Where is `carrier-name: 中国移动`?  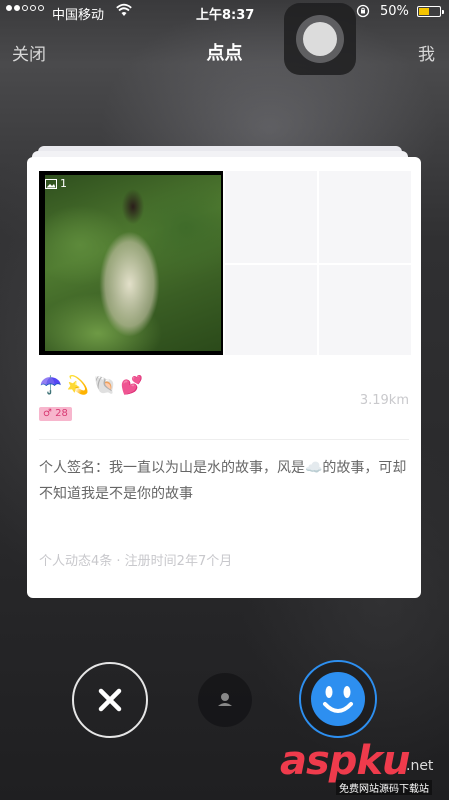 carrier-name: 中国移动 is located at coordinates (78, 15).